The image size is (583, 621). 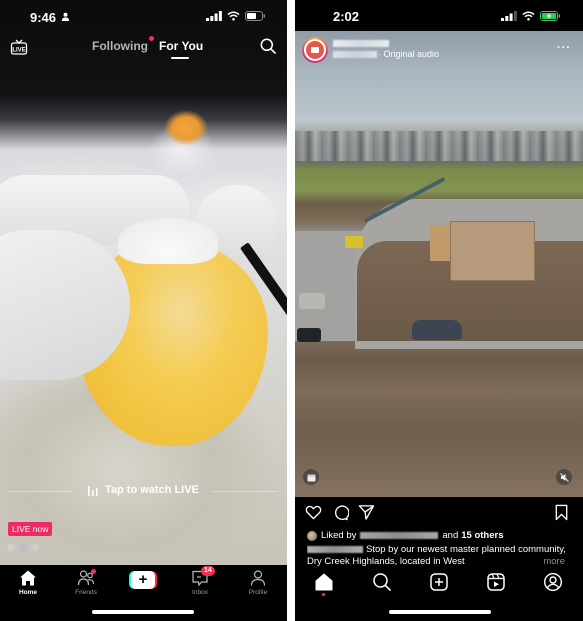 I want to click on liked-by-label: Liked by, so click(x=339, y=535).